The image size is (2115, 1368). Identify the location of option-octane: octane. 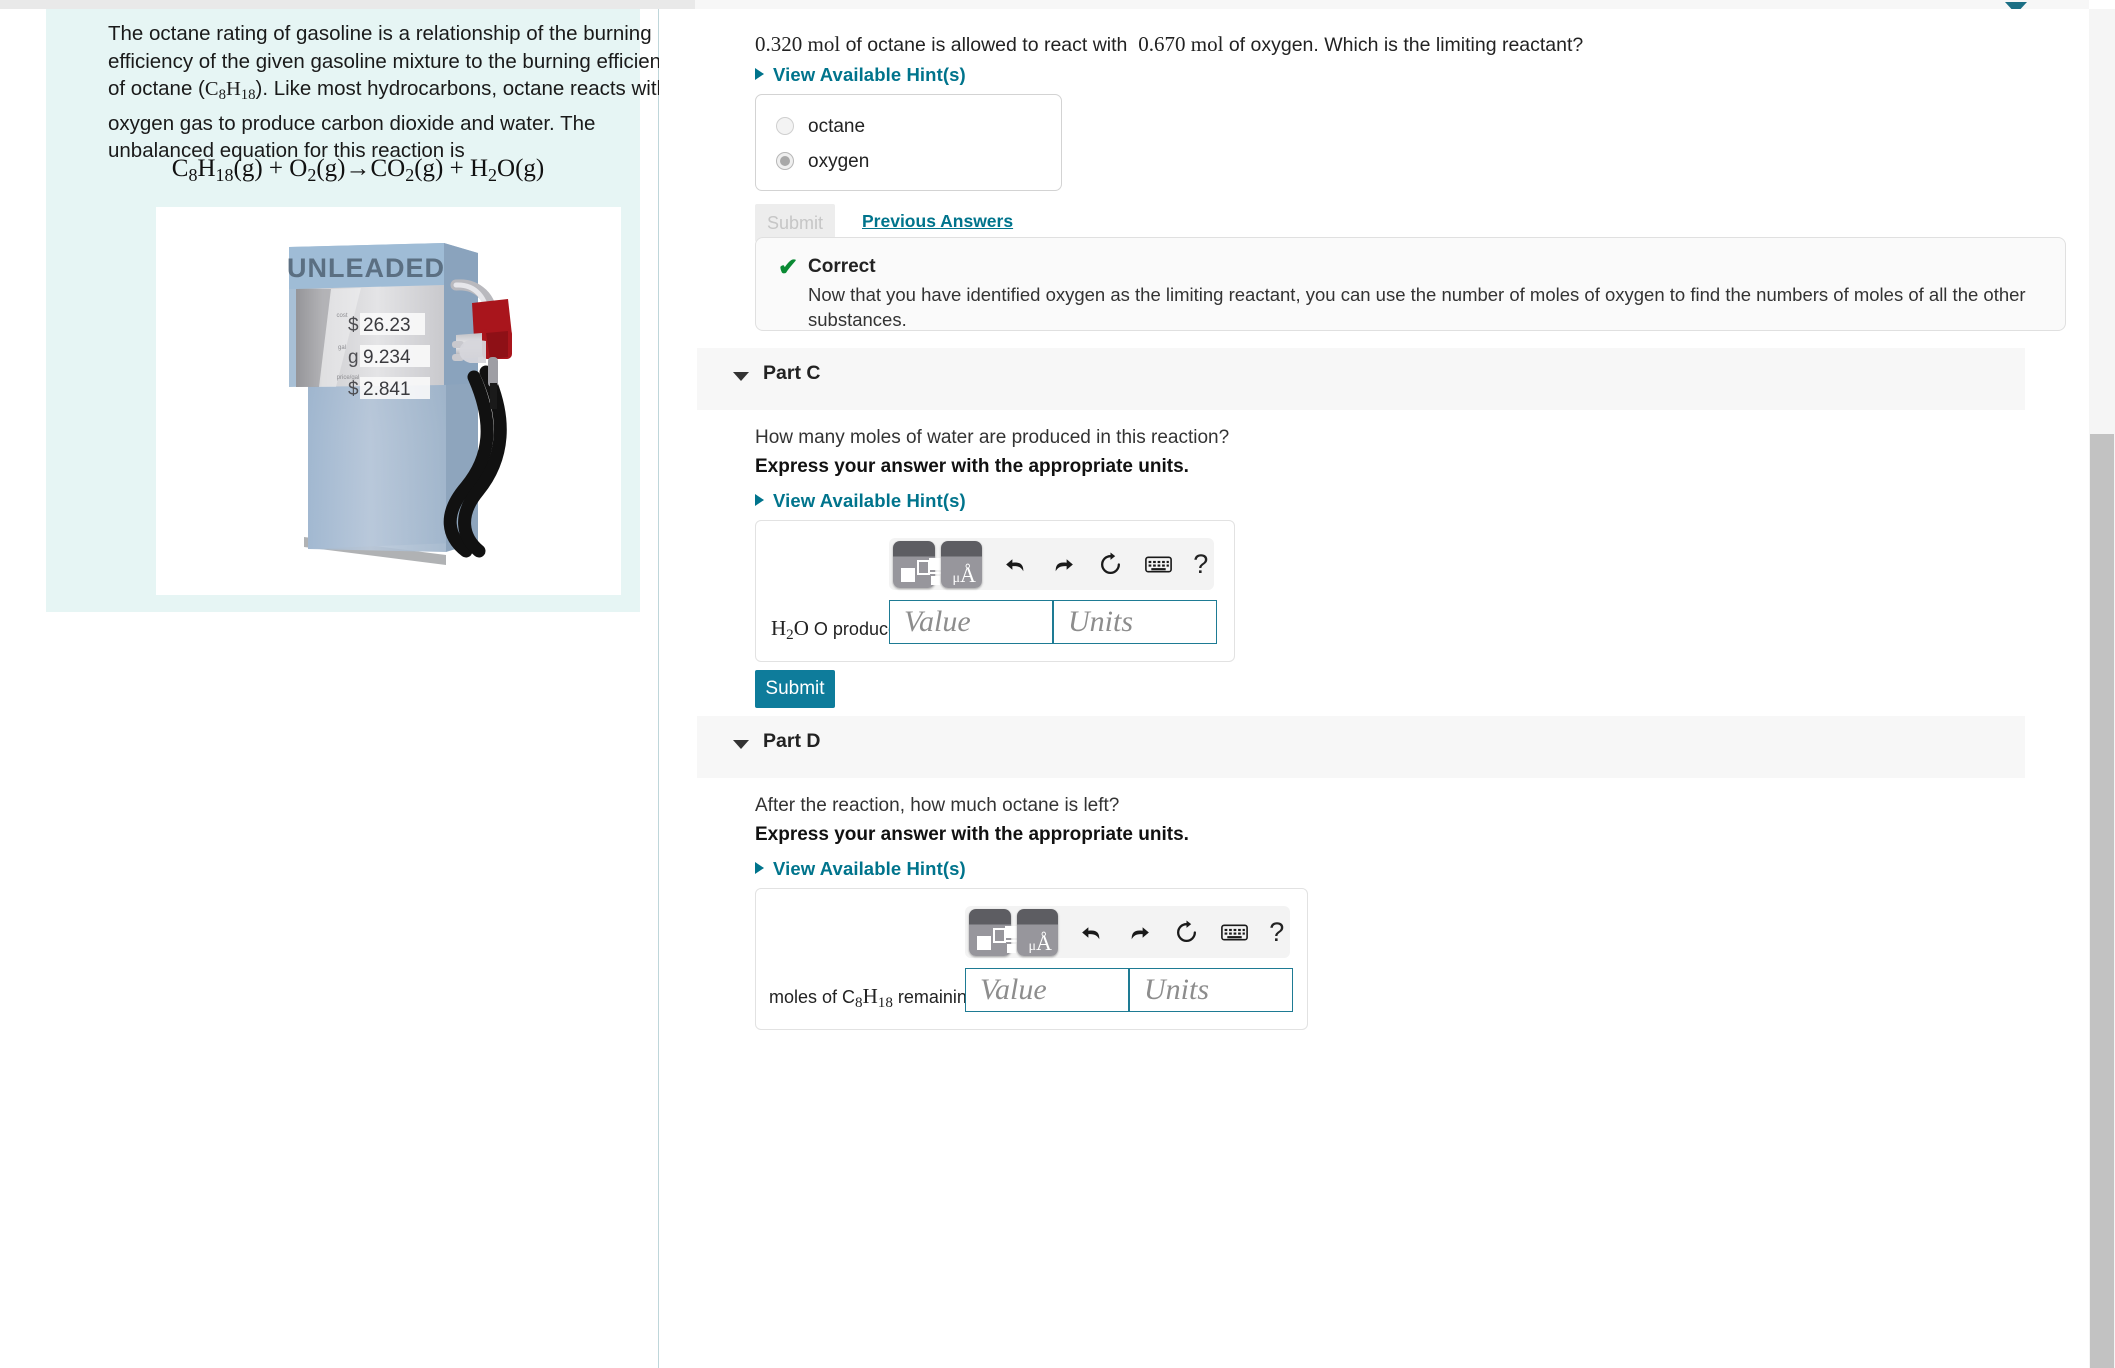
(820, 127).